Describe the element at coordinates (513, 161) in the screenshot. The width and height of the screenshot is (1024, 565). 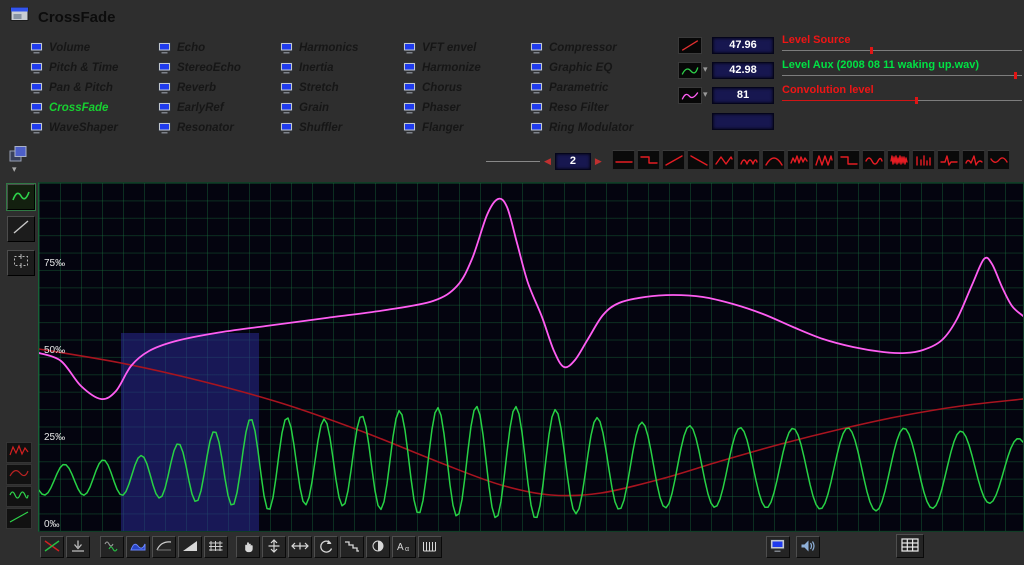
I see `preset-slider-line` at that location.